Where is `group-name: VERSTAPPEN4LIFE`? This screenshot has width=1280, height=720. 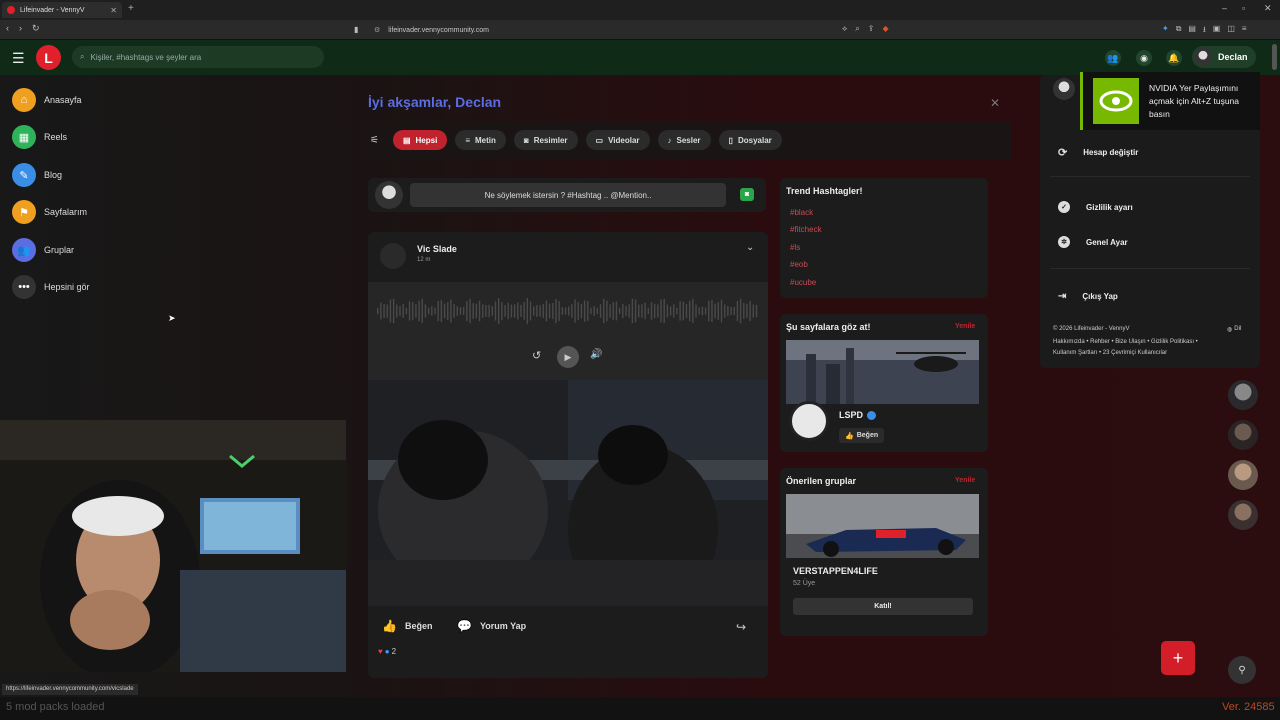 group-name: VERSTAPPEN4LIFE is located at coordinates (835, 571).